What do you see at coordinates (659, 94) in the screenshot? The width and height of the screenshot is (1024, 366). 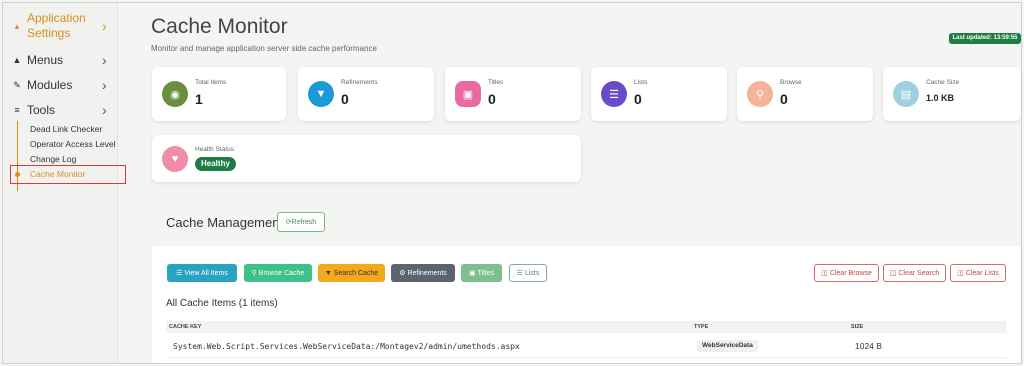 I see `stat-card-lists: ☰ Lists 0` at bounding box center [659, 94].